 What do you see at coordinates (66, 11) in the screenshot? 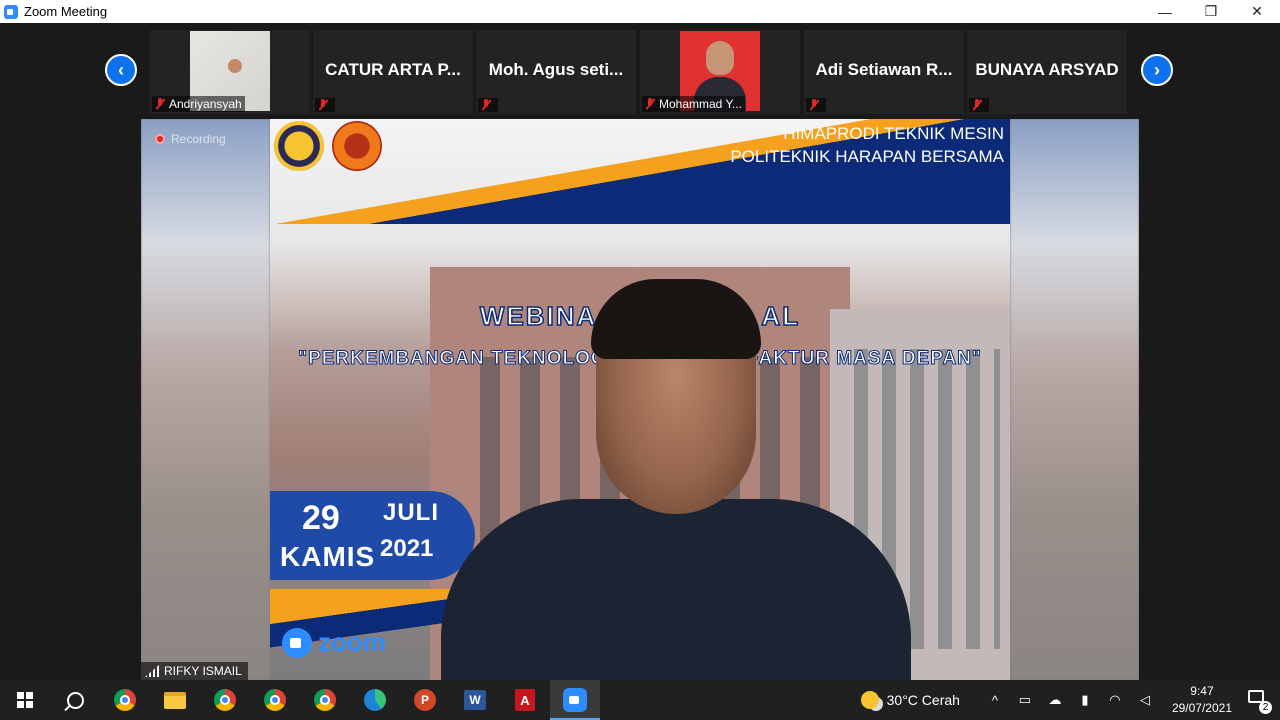
I see `window-title: Zoom Meeting` at bounding box center [66, 11].